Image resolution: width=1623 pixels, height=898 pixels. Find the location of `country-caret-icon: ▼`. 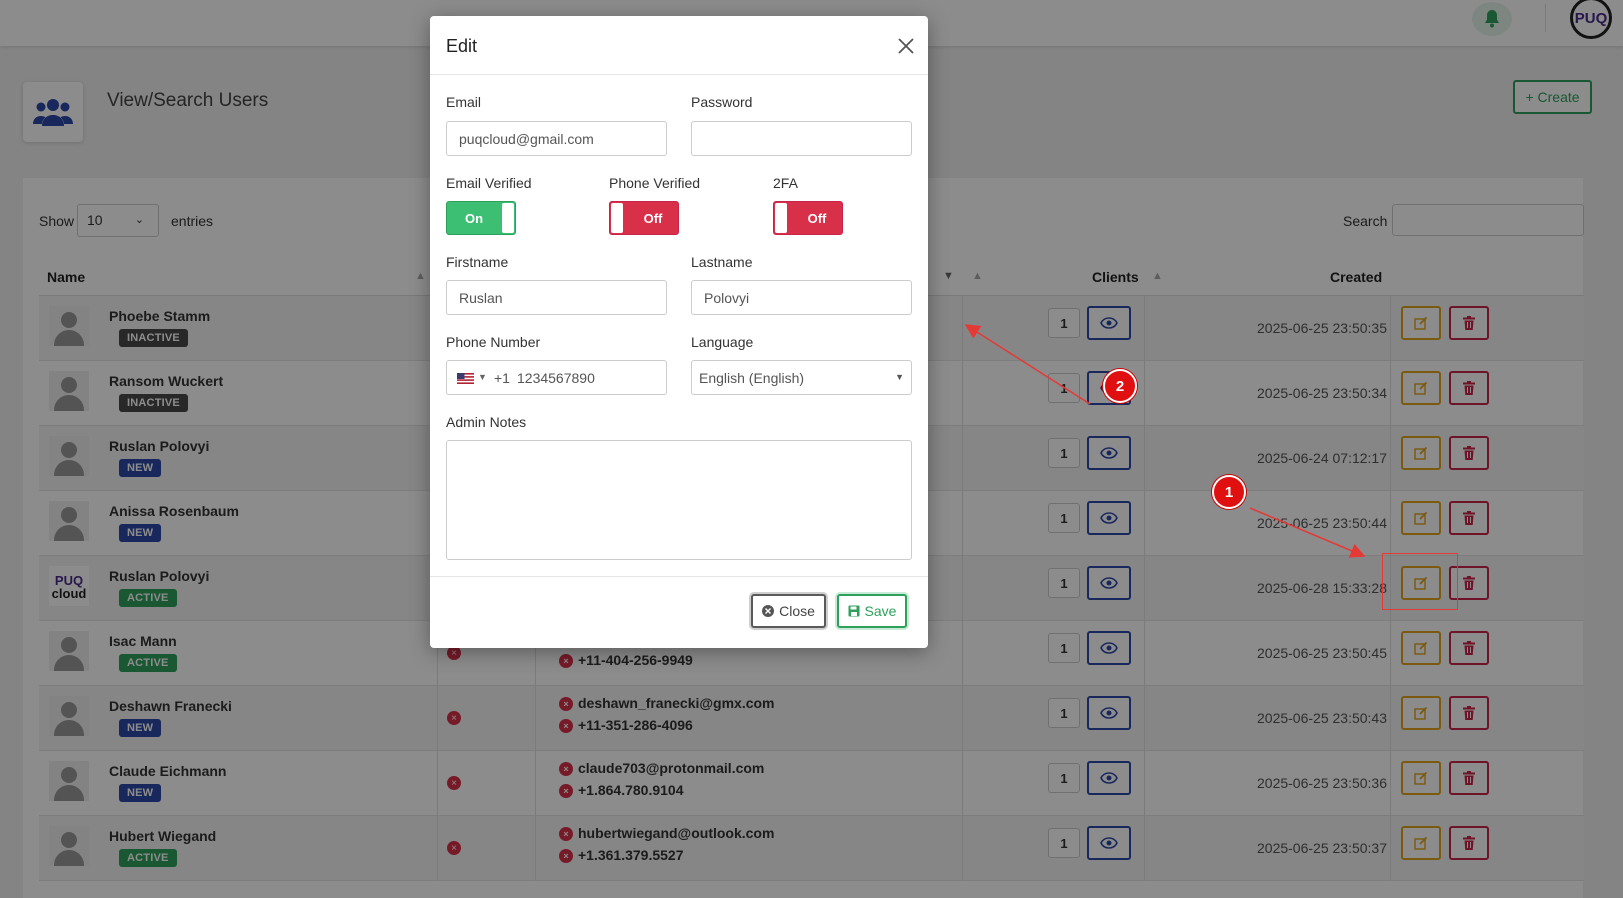

country-caret-icon: ▼ is located at coordinates (482, 377).